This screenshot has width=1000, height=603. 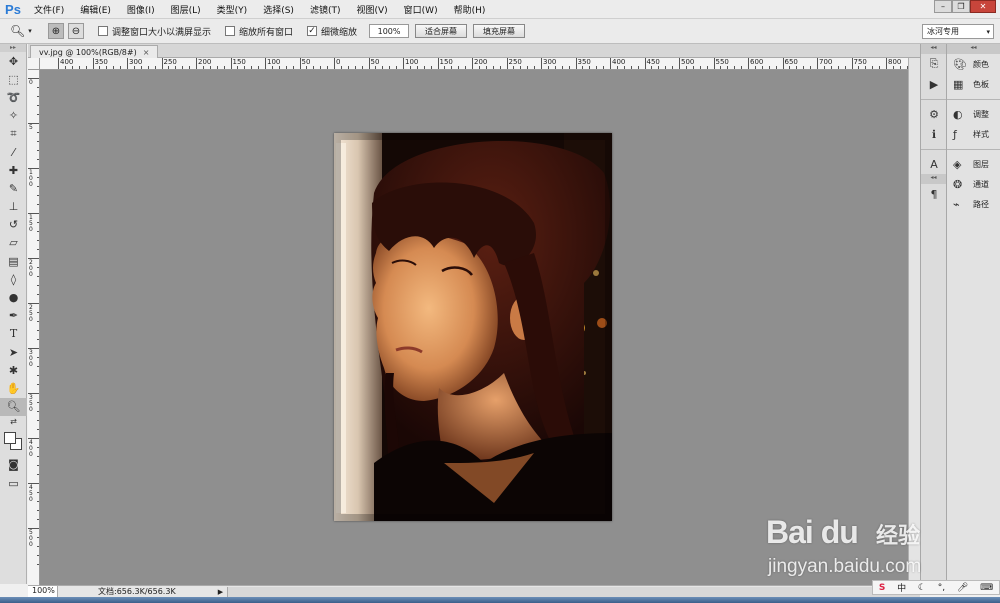 I want to click on screen-mode-icon: ▭, so click(x=13, y=483).